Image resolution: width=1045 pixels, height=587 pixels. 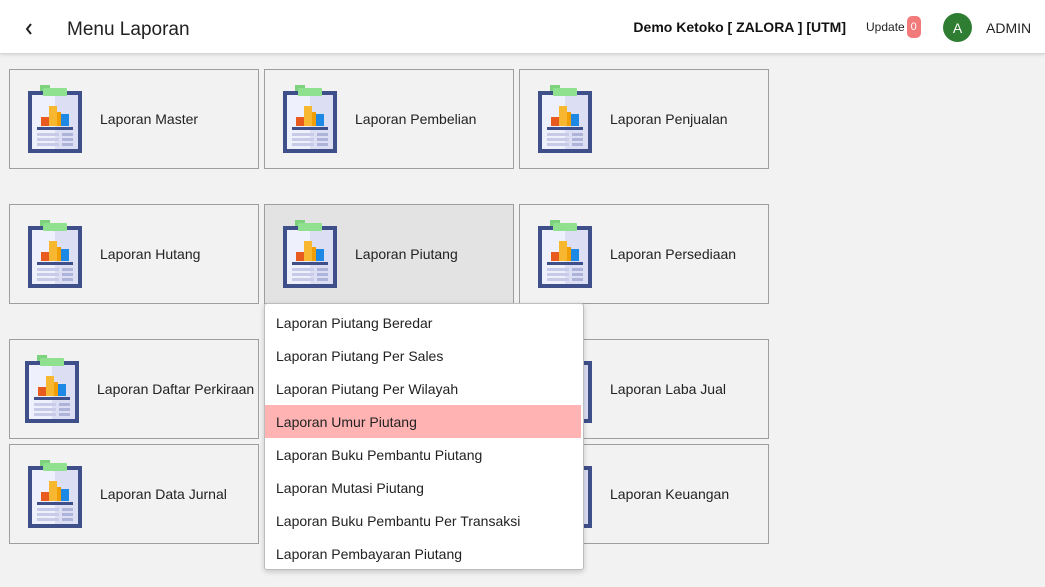 What do you see at coordinates (424, 454) in the screenshot?
I see `menu-item-buku-pembantu-piutang: Laporan Buku Pembantu Piutang` at bounding box center [424, 454].